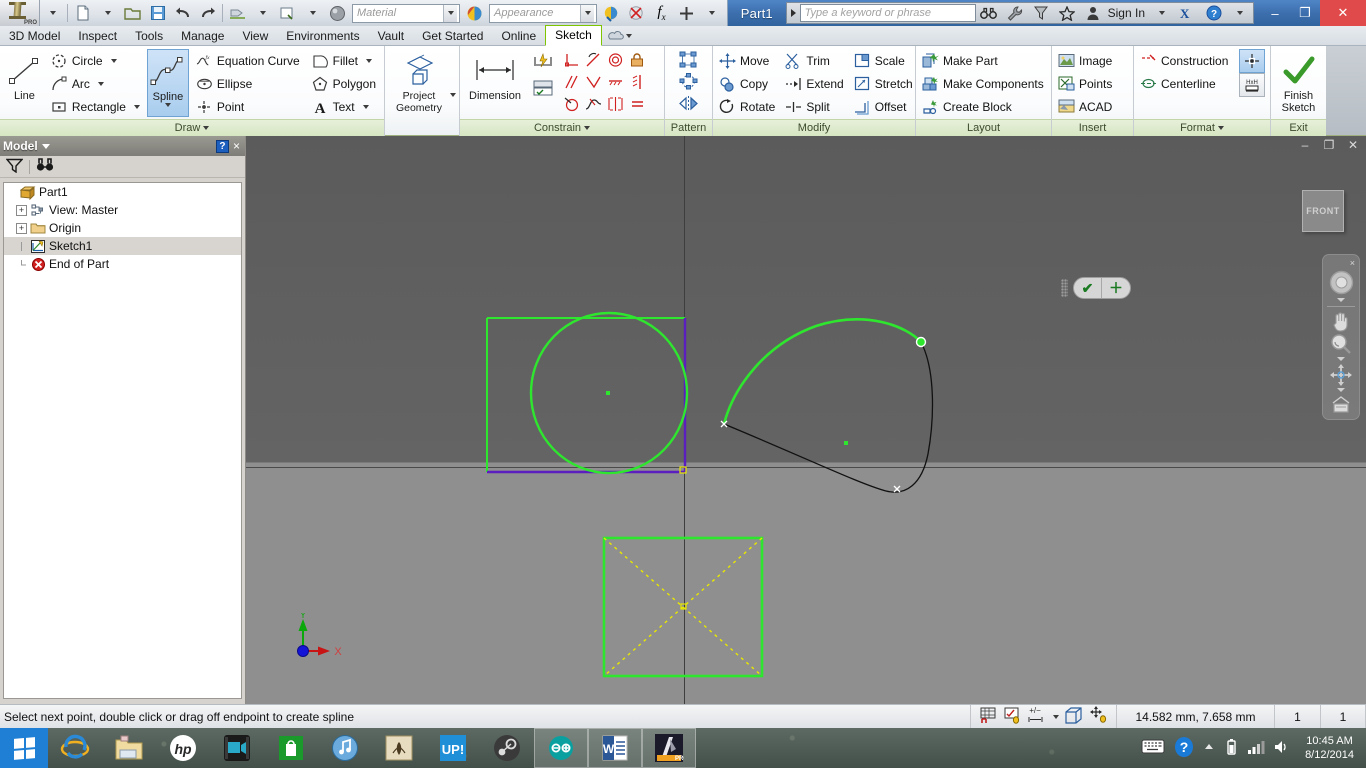 This screenshot has width=1366, height=768. I want to click on file-explorer-icon, so click(129, 748).